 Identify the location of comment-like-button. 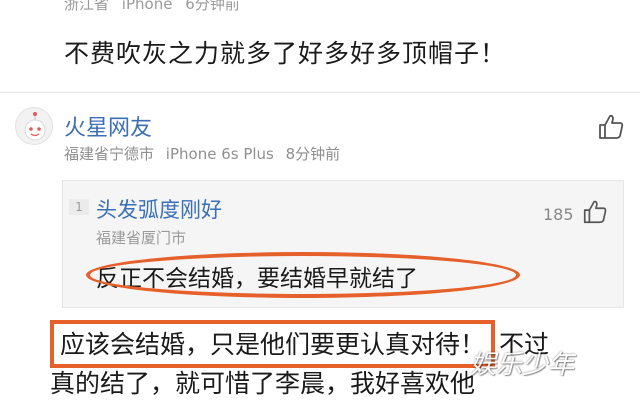
(611, 127).